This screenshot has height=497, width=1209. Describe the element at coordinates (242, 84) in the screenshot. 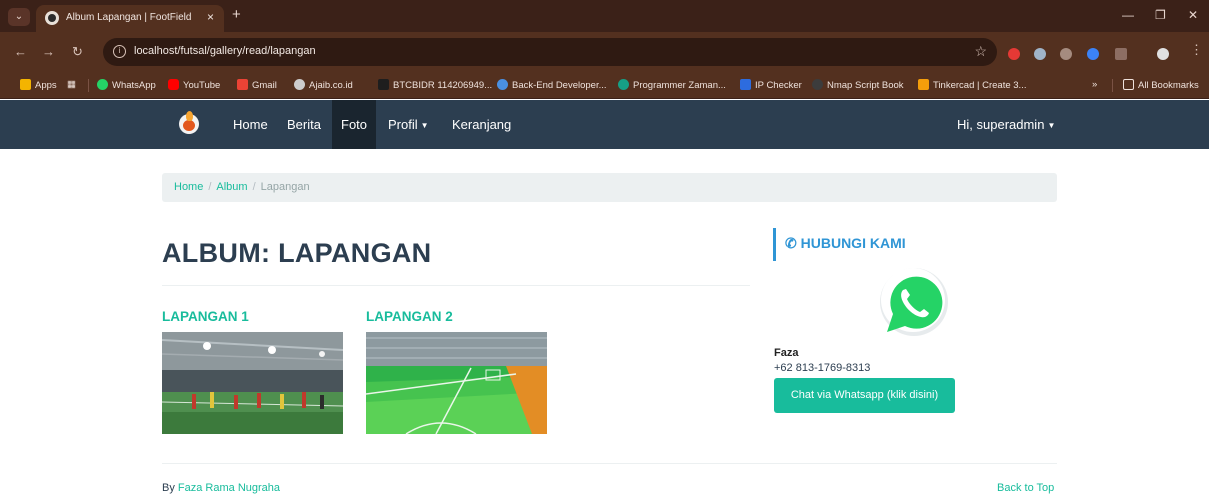

I see `gmail-icon` at that location.